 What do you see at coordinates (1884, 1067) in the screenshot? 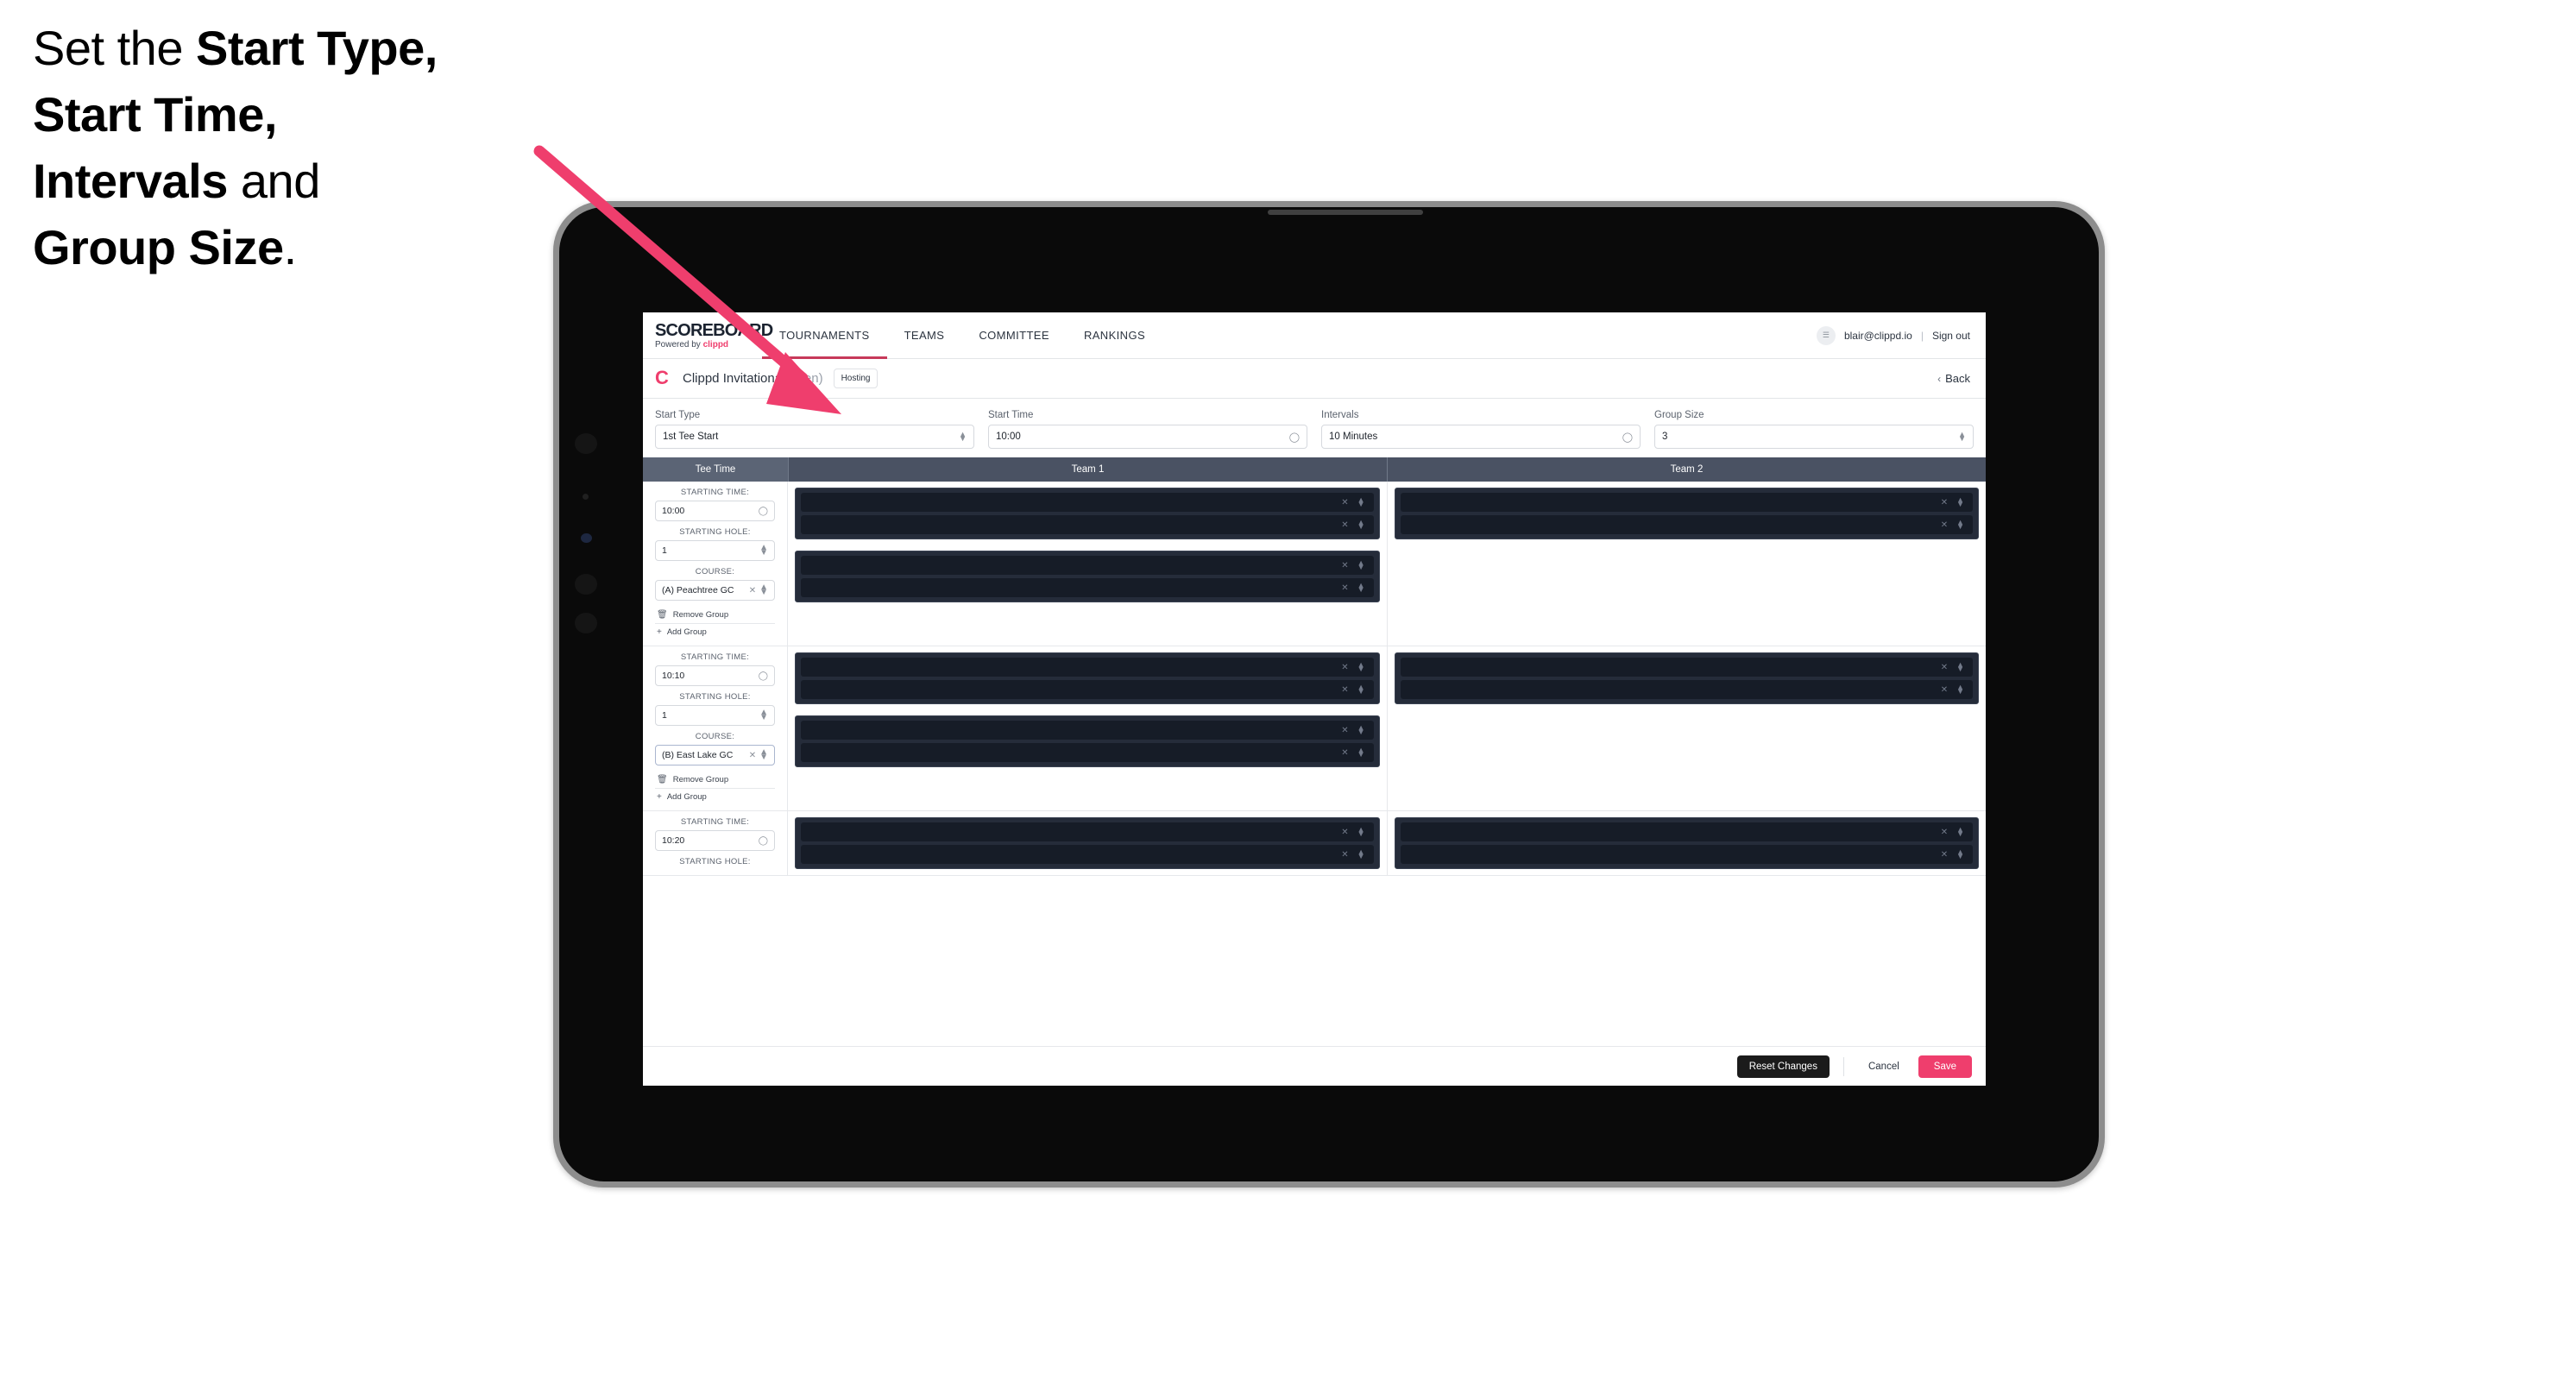
I see `cancel-button: Cancel` at bounding box center [1884, 1067].